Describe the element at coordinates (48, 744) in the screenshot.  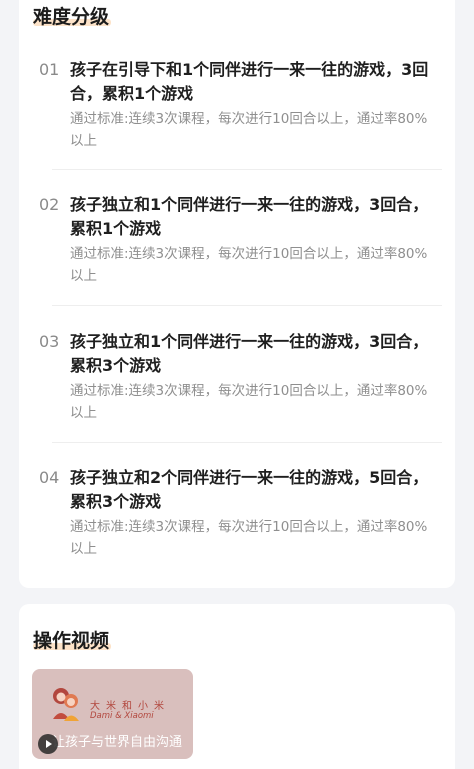
I see `play-icon` at that location.